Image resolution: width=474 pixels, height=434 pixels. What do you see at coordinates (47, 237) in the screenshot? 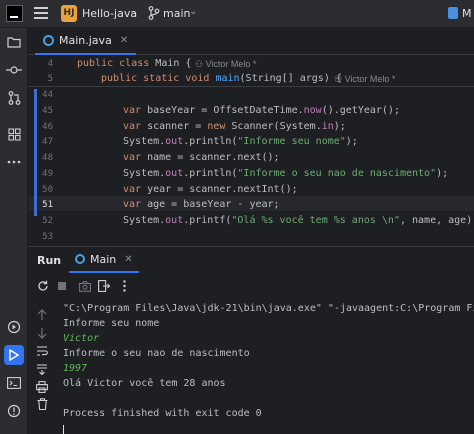
I see `line-number: 53` at bounding box center [47, 237].